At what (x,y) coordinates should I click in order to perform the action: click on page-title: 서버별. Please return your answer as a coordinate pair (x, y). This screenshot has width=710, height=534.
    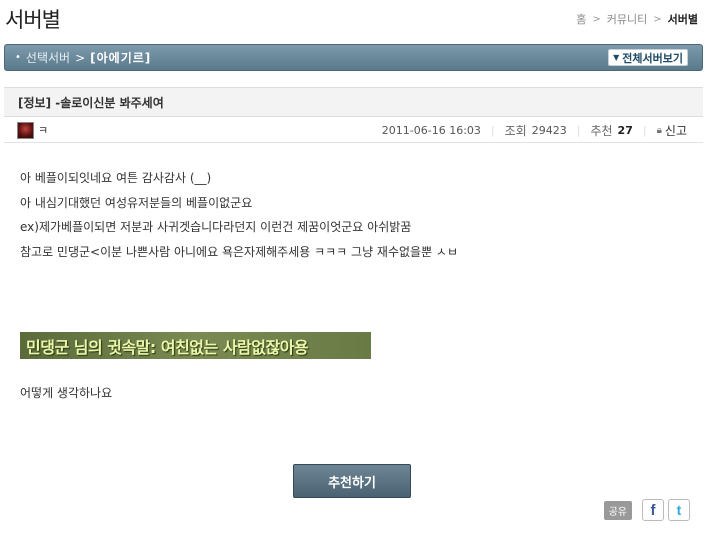
    Looking at the image, I should click on (33, 20).